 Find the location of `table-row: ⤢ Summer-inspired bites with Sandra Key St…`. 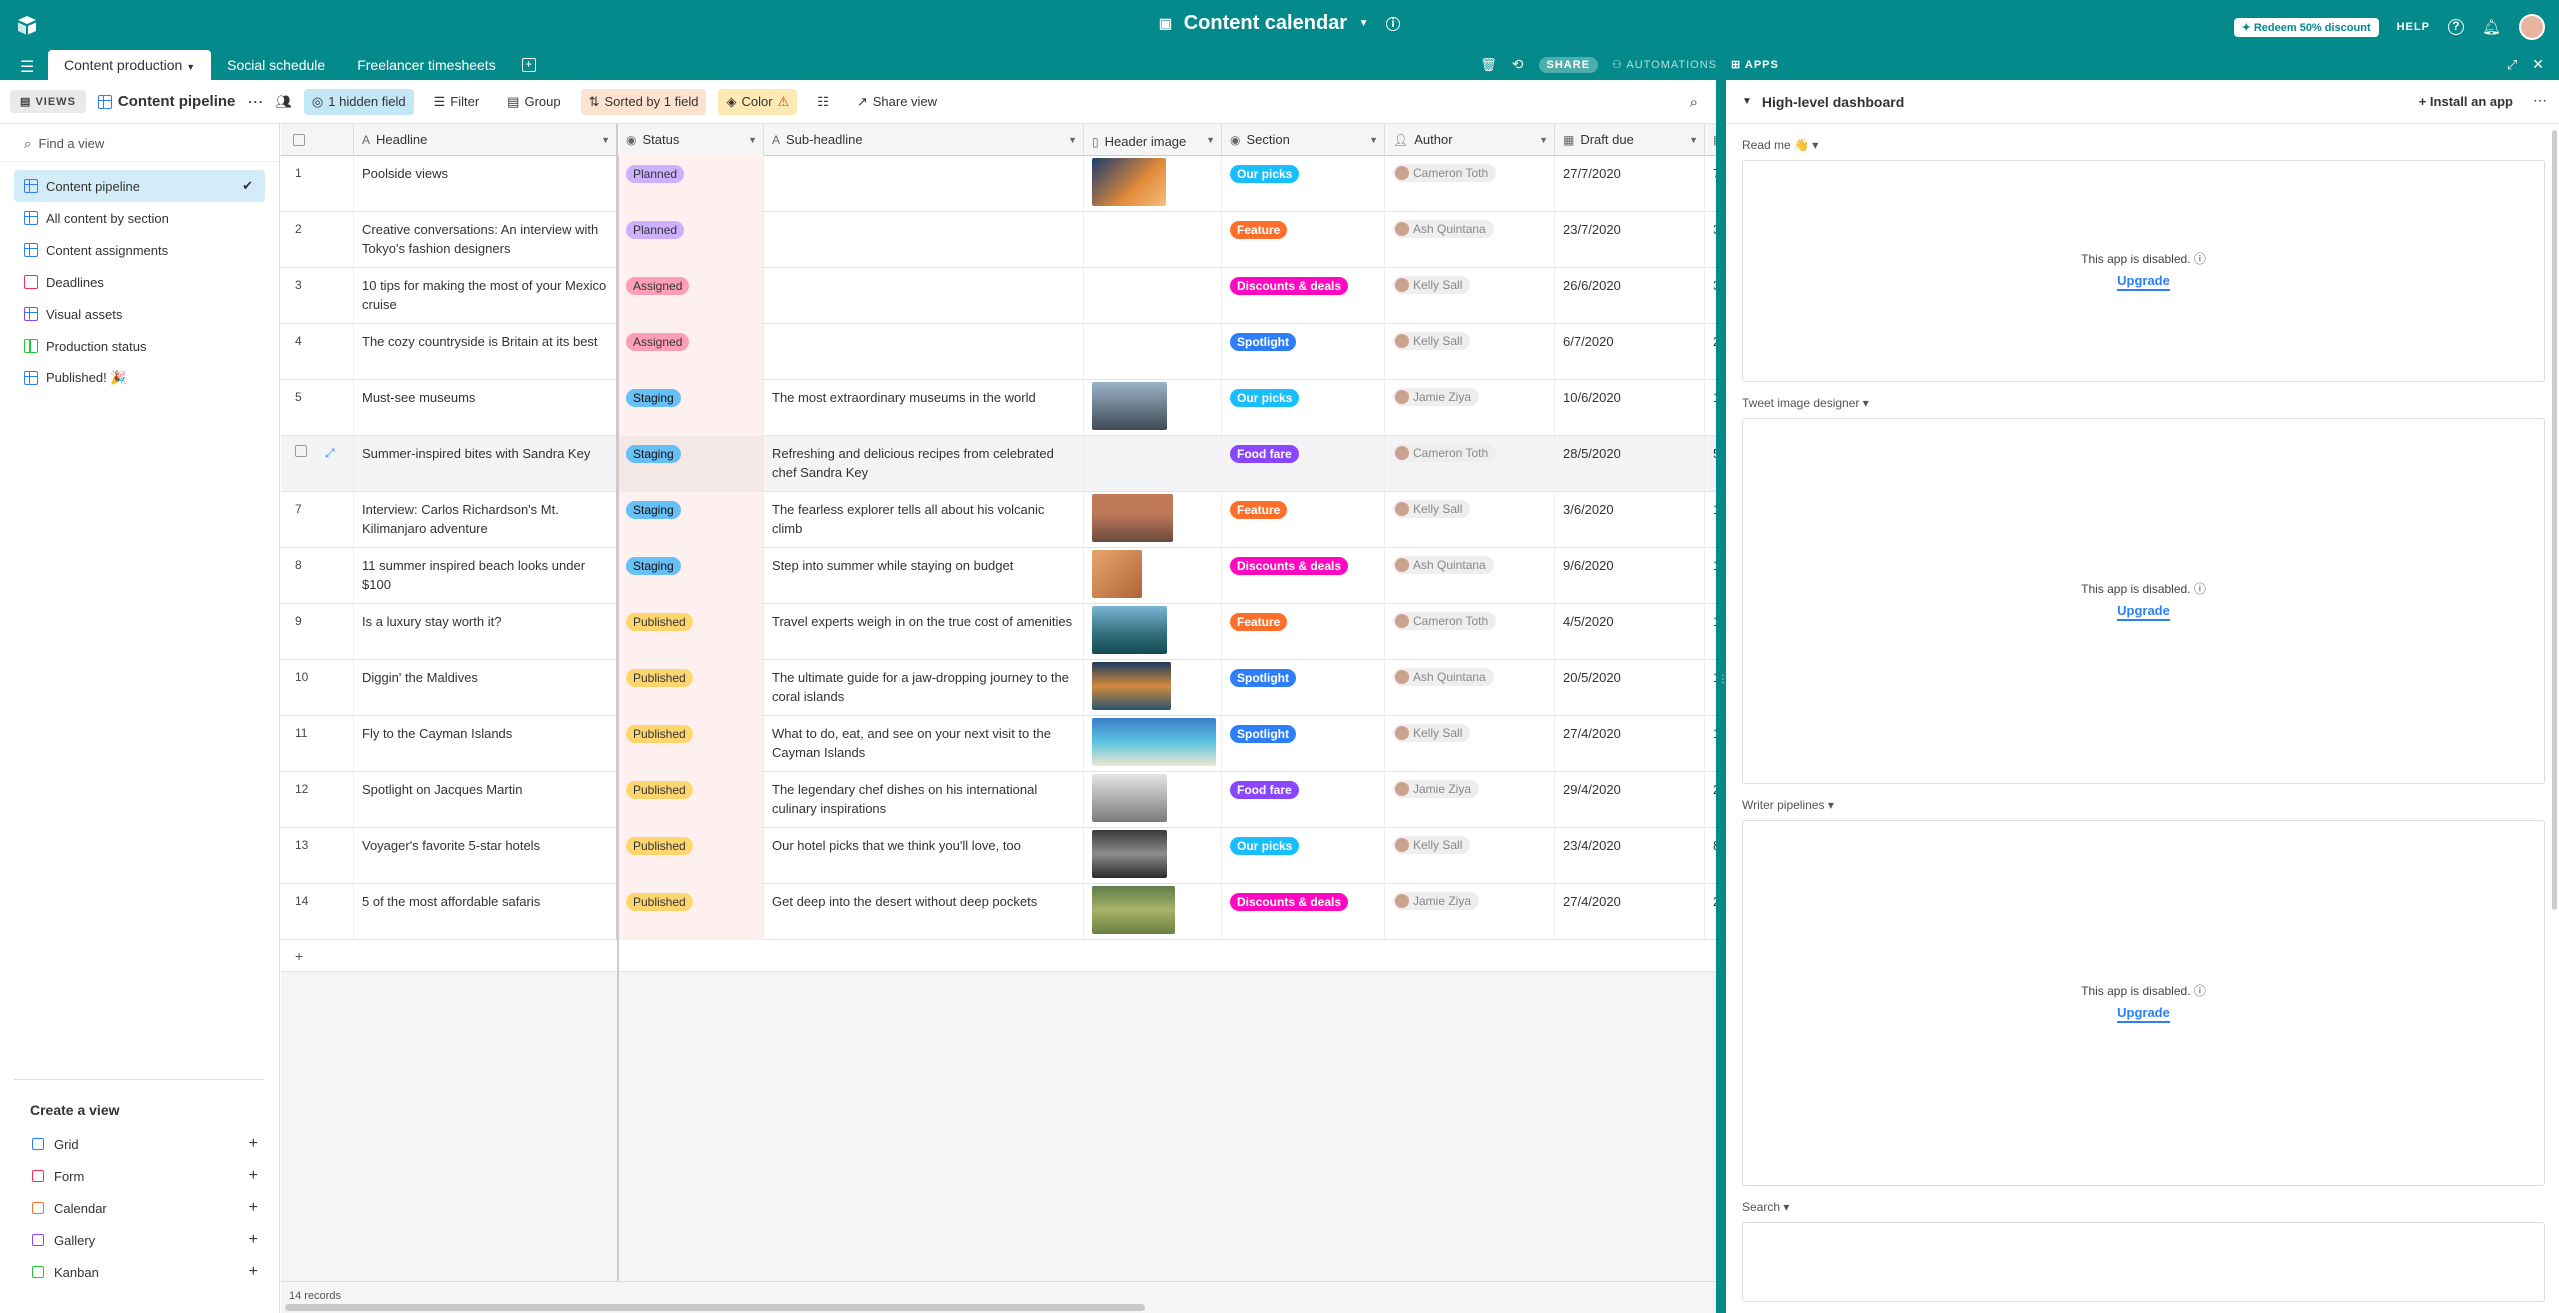

table-row: ⤢ Summer-inspired bites with Sandra Key St… is located at coordinates (998, 464).